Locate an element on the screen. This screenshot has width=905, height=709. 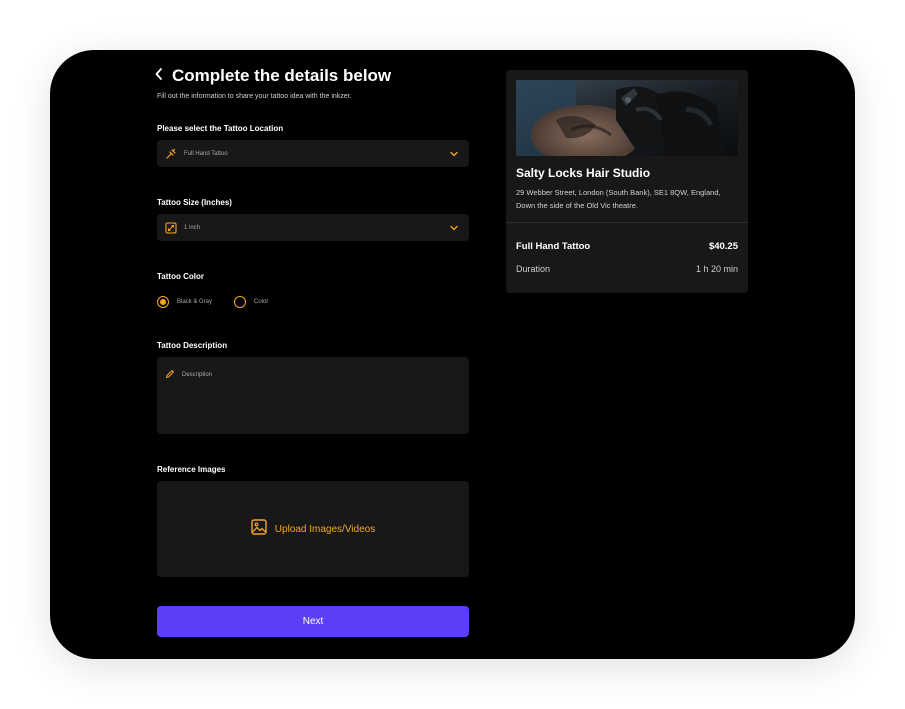
description-placeholder: Description is located at coordinates (197, 375).